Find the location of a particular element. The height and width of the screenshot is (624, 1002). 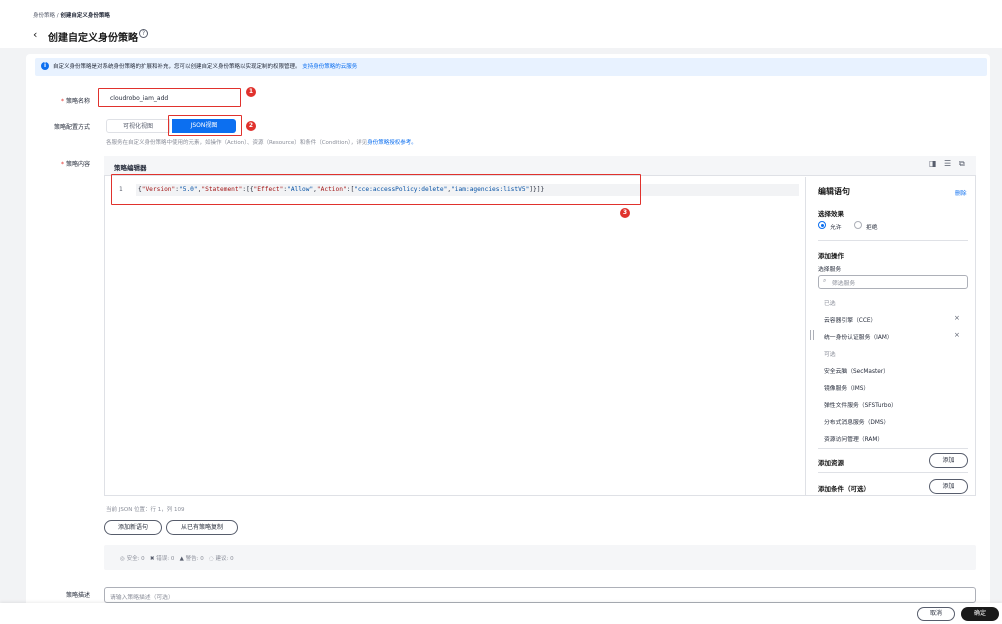

error-icon: ✖ is located at coordinates (152, 559).